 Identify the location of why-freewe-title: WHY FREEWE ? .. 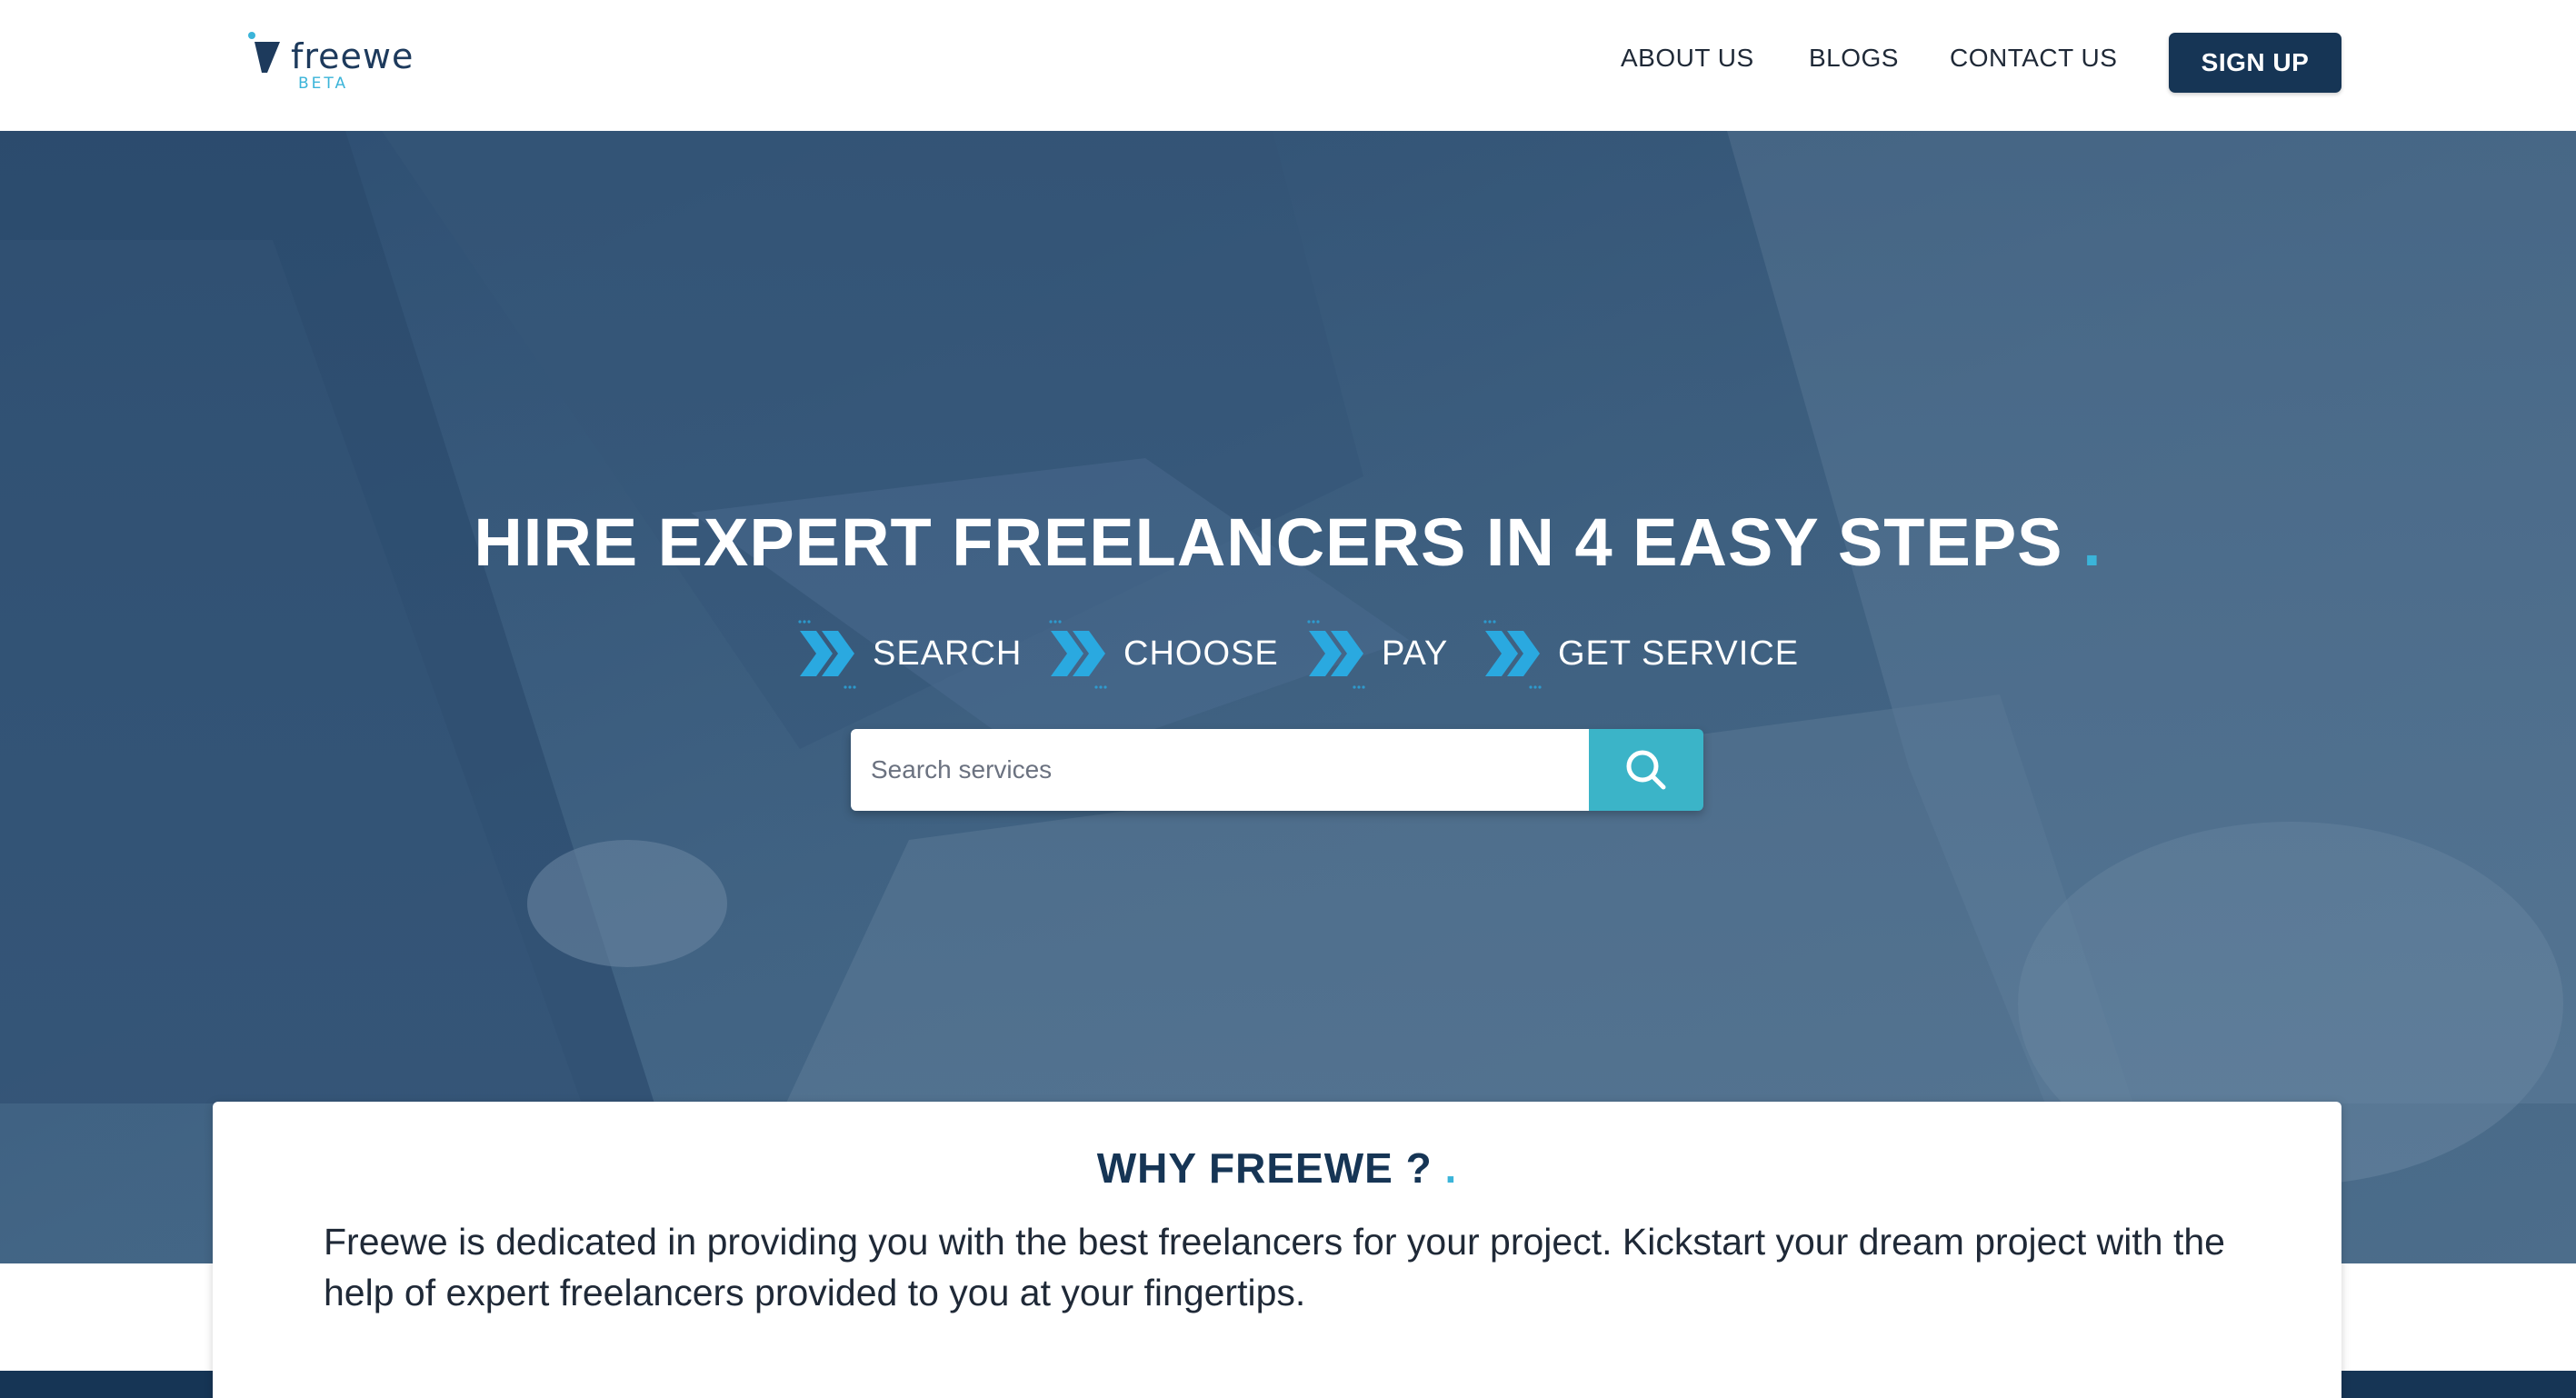
(1277, 1168).